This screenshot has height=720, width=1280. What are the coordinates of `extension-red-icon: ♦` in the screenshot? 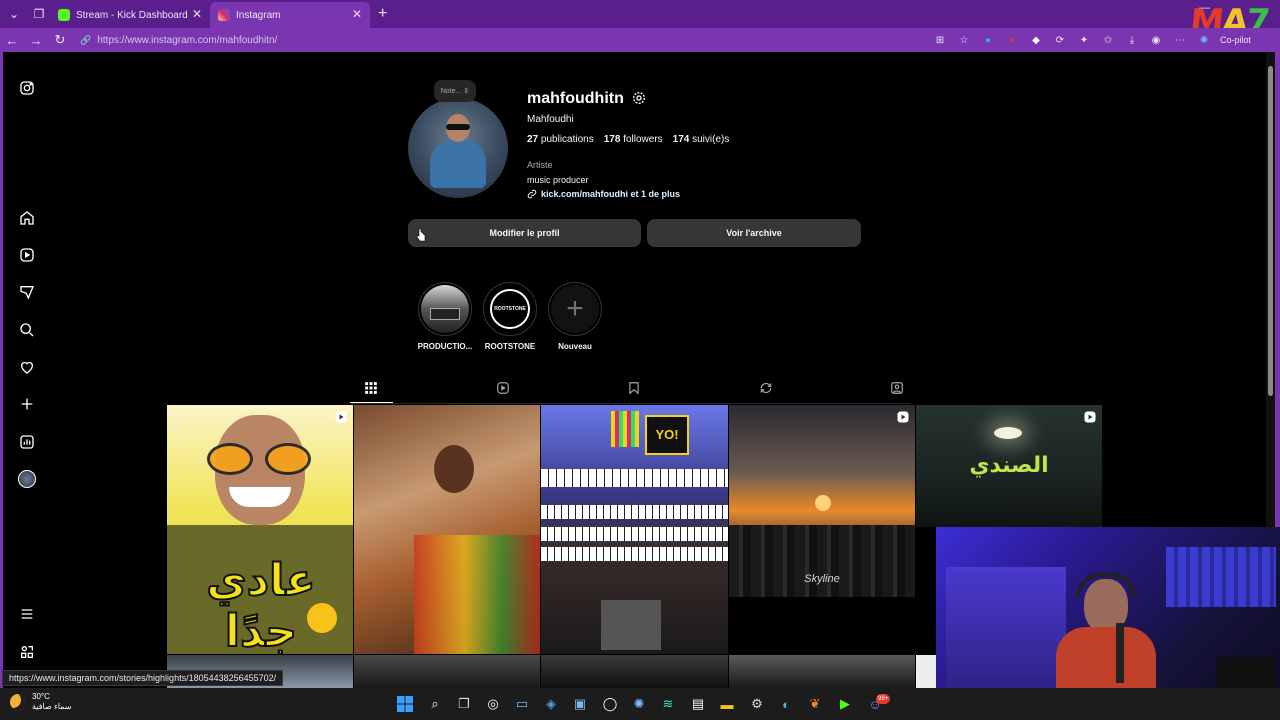 It's located at (1012, 40).